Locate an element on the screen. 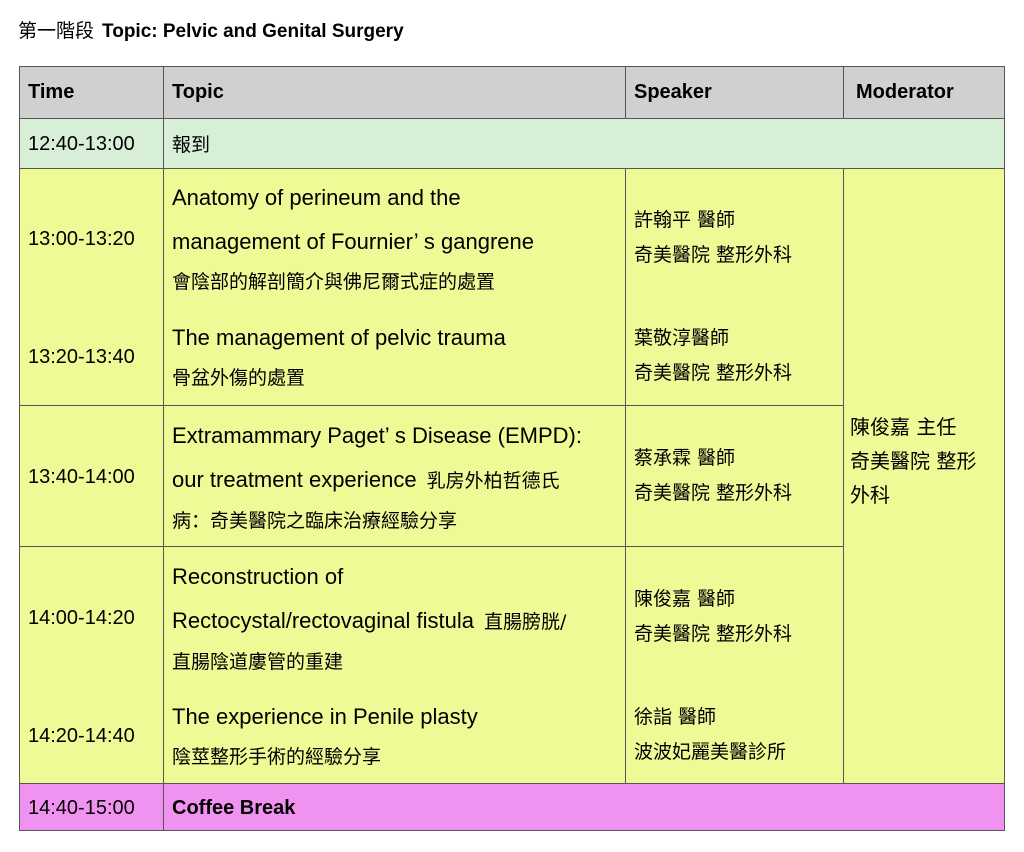 The image size is (1024, 852). session-time: 14:00-14:20 is located at coordinates (91, 616).